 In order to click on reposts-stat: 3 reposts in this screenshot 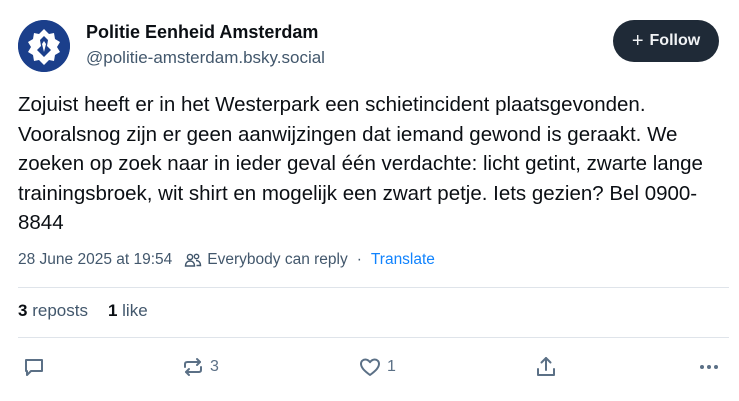, I will do `click(53, 311)`.